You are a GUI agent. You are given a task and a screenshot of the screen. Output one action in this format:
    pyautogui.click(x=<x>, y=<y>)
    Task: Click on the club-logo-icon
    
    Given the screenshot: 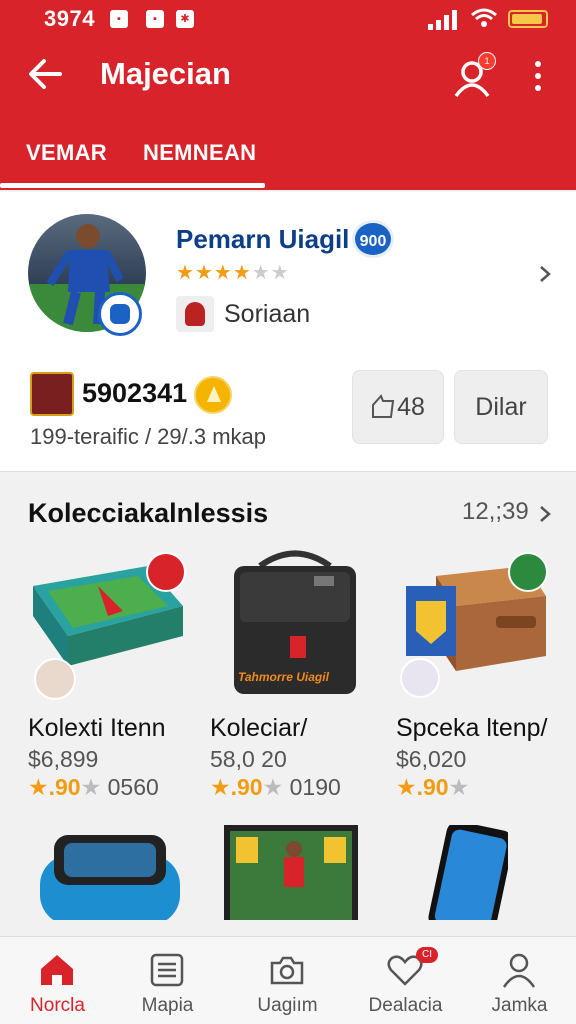 What is the action you would take?
    pyautogui.click(x=195, y=314)
    